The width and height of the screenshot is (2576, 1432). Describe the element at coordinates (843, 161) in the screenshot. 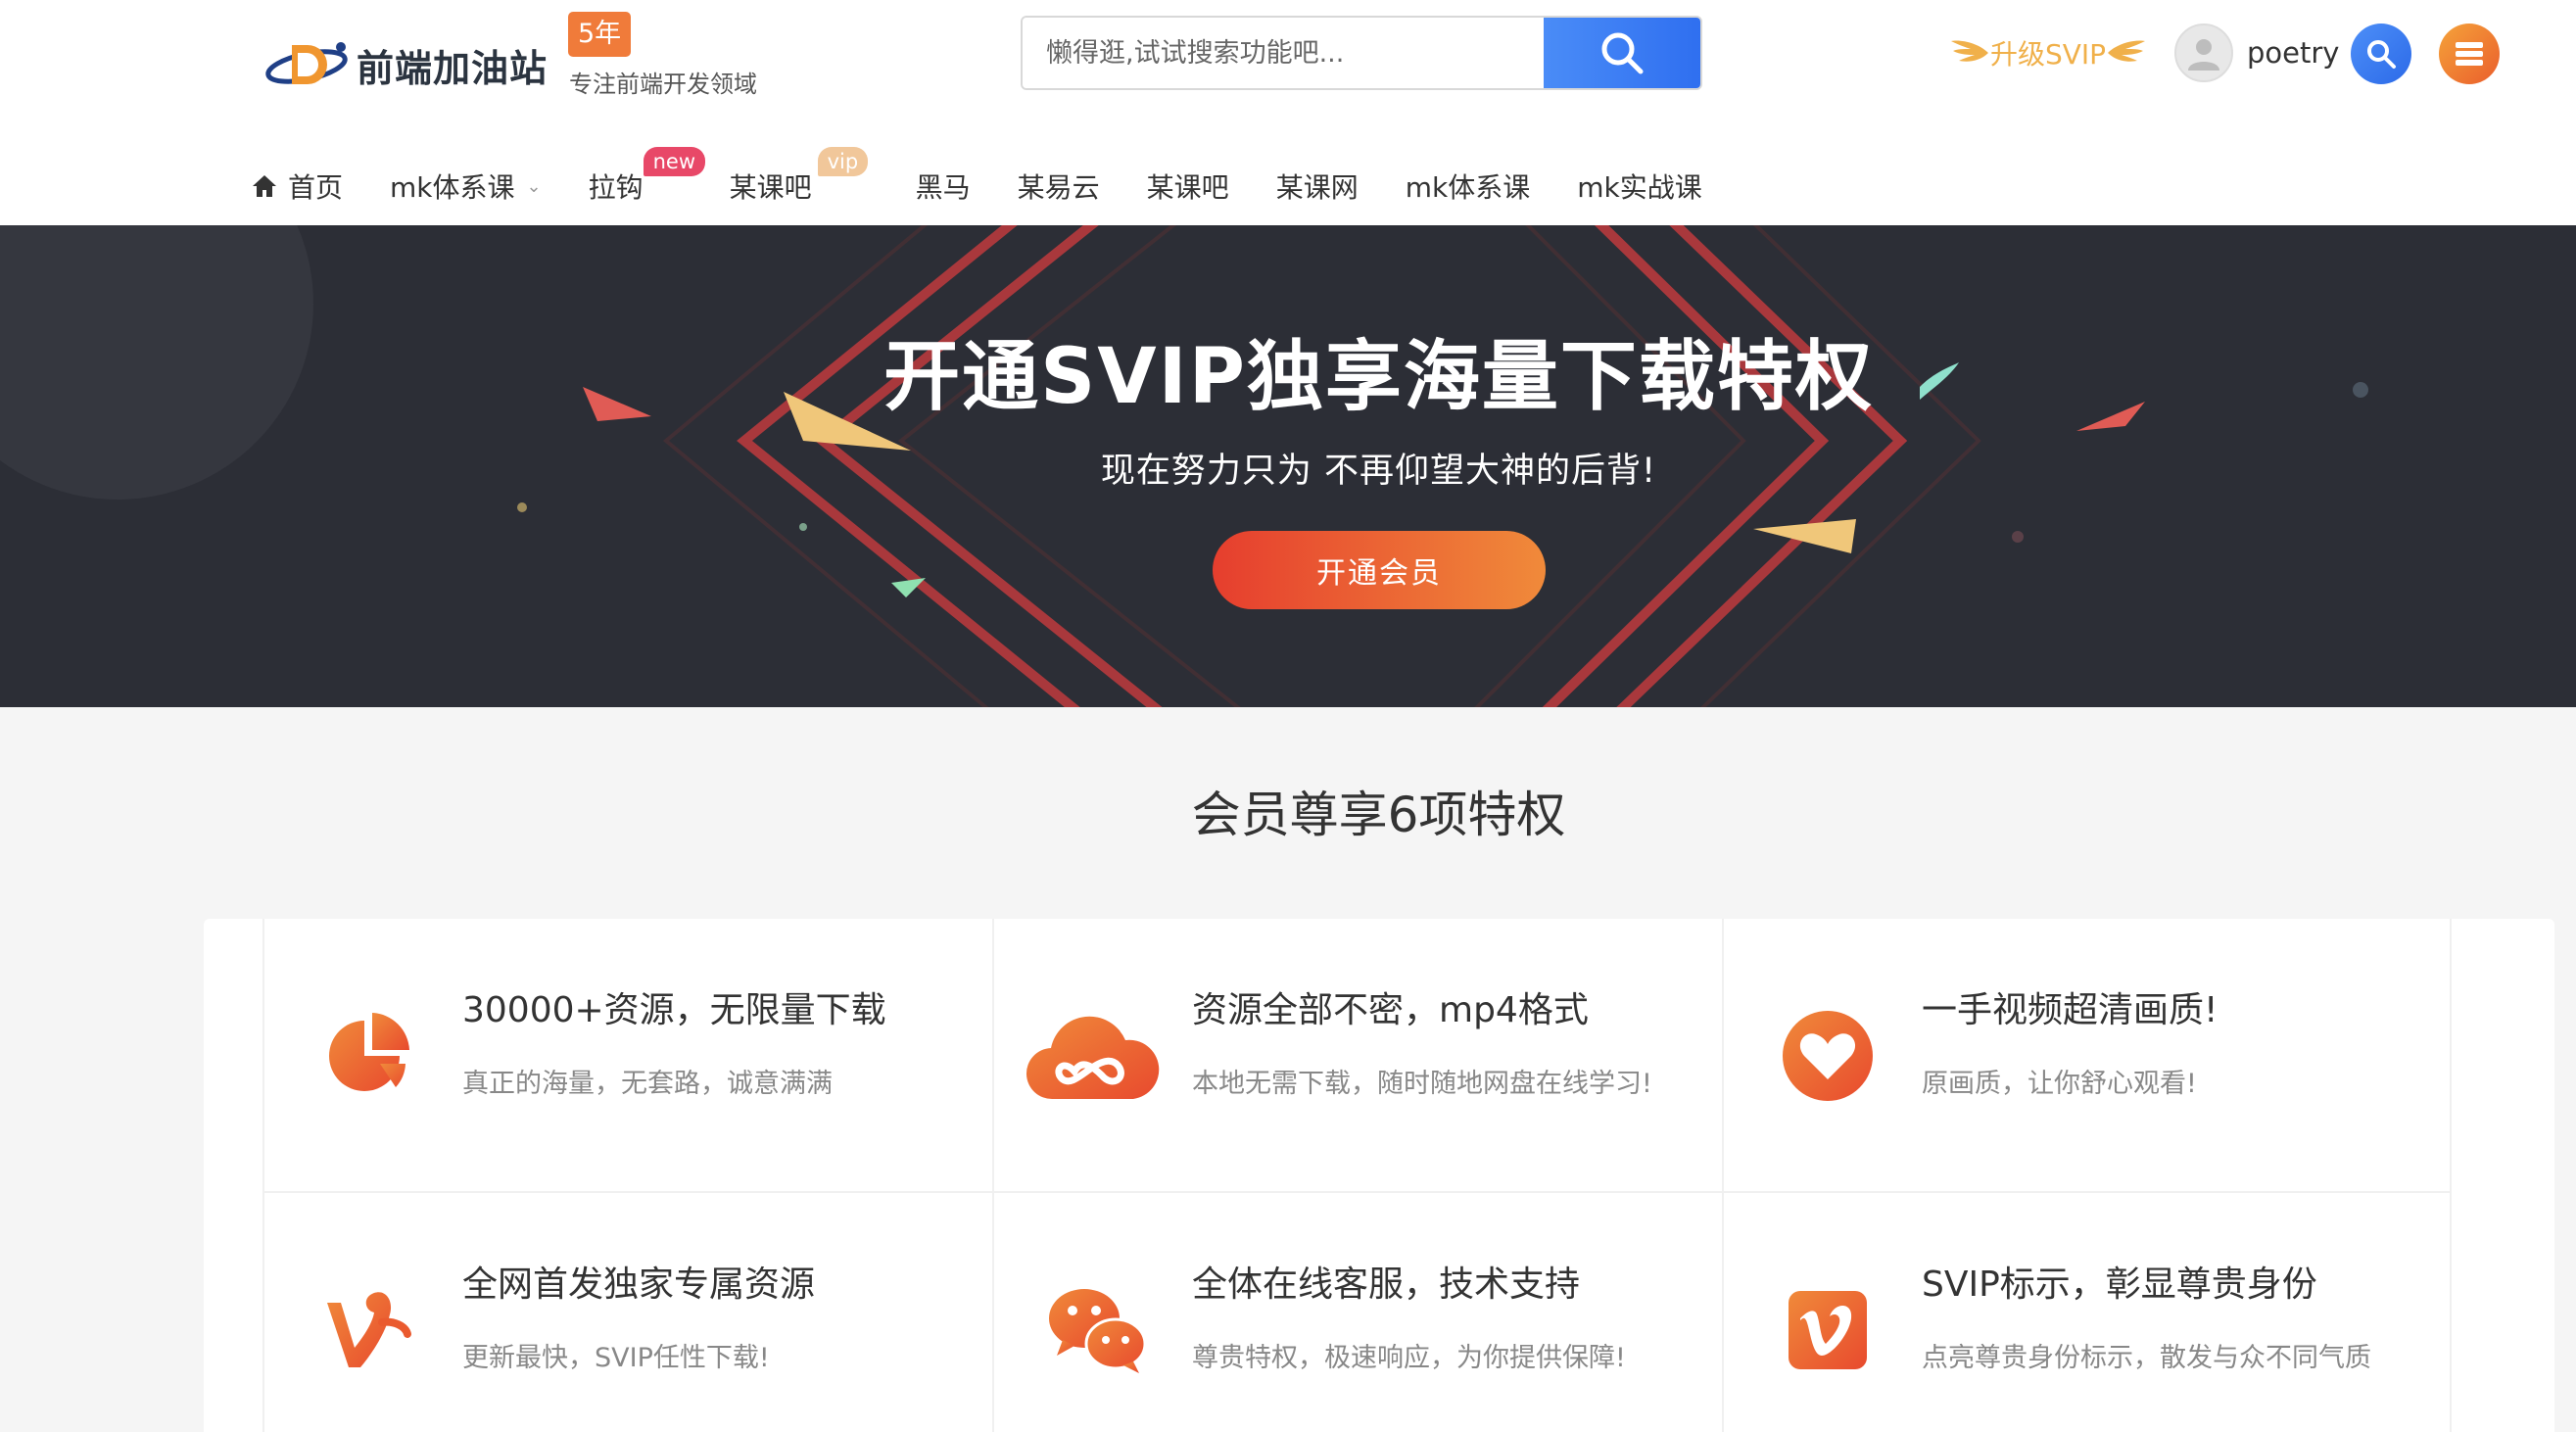

I see `vip-badge: vip` at that location.